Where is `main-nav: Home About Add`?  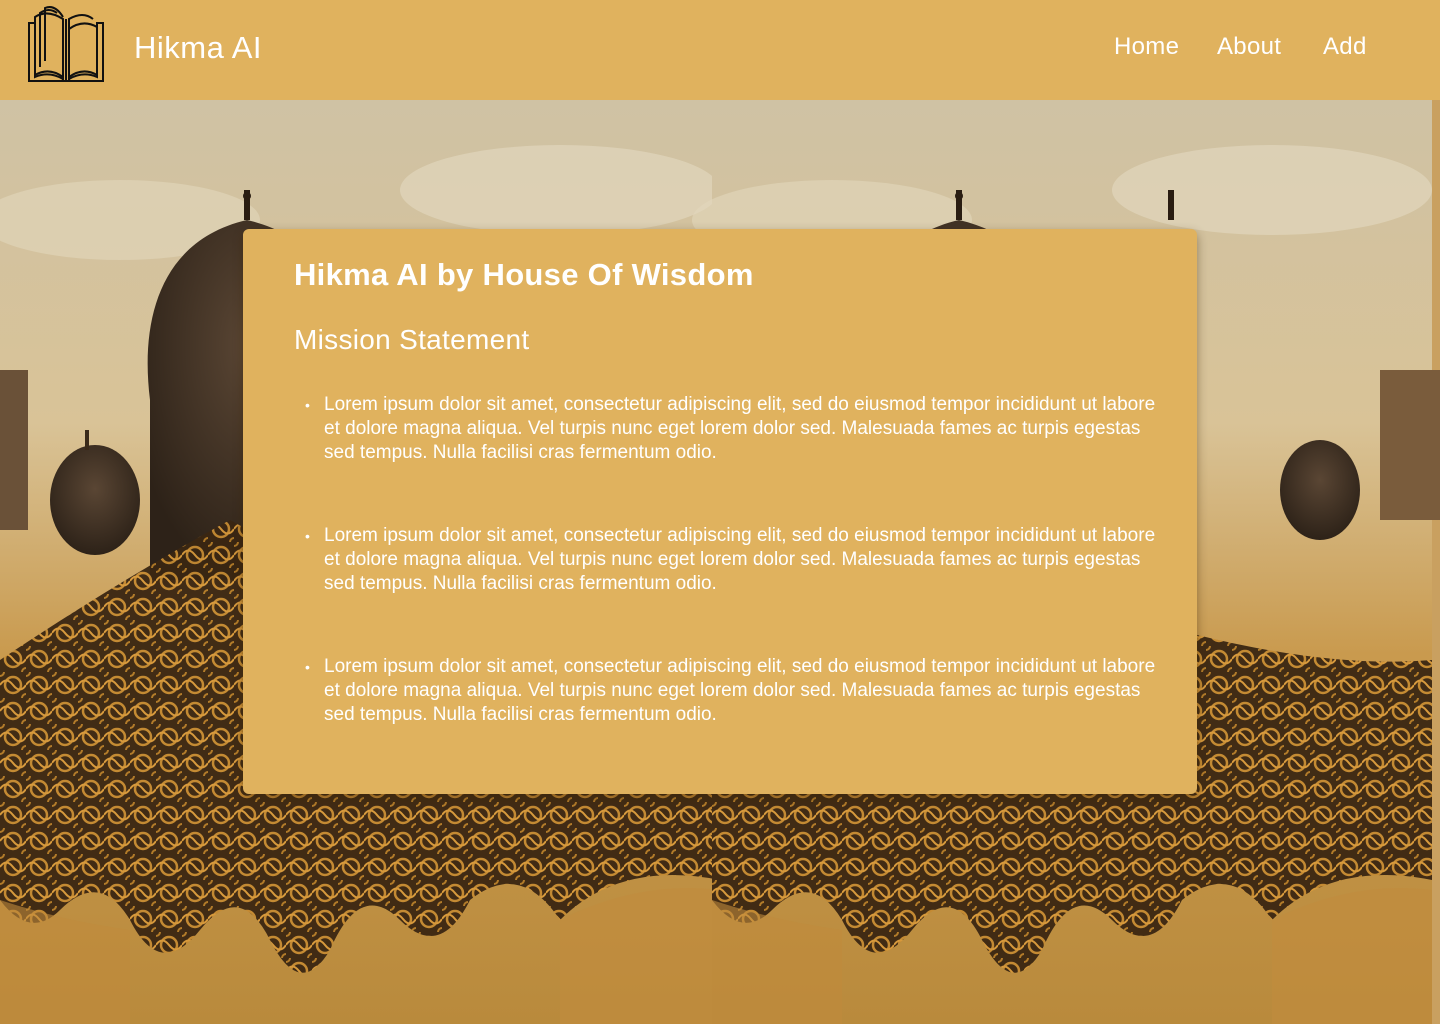 main-nav: Home About Add is located at coordinates (720, 49).